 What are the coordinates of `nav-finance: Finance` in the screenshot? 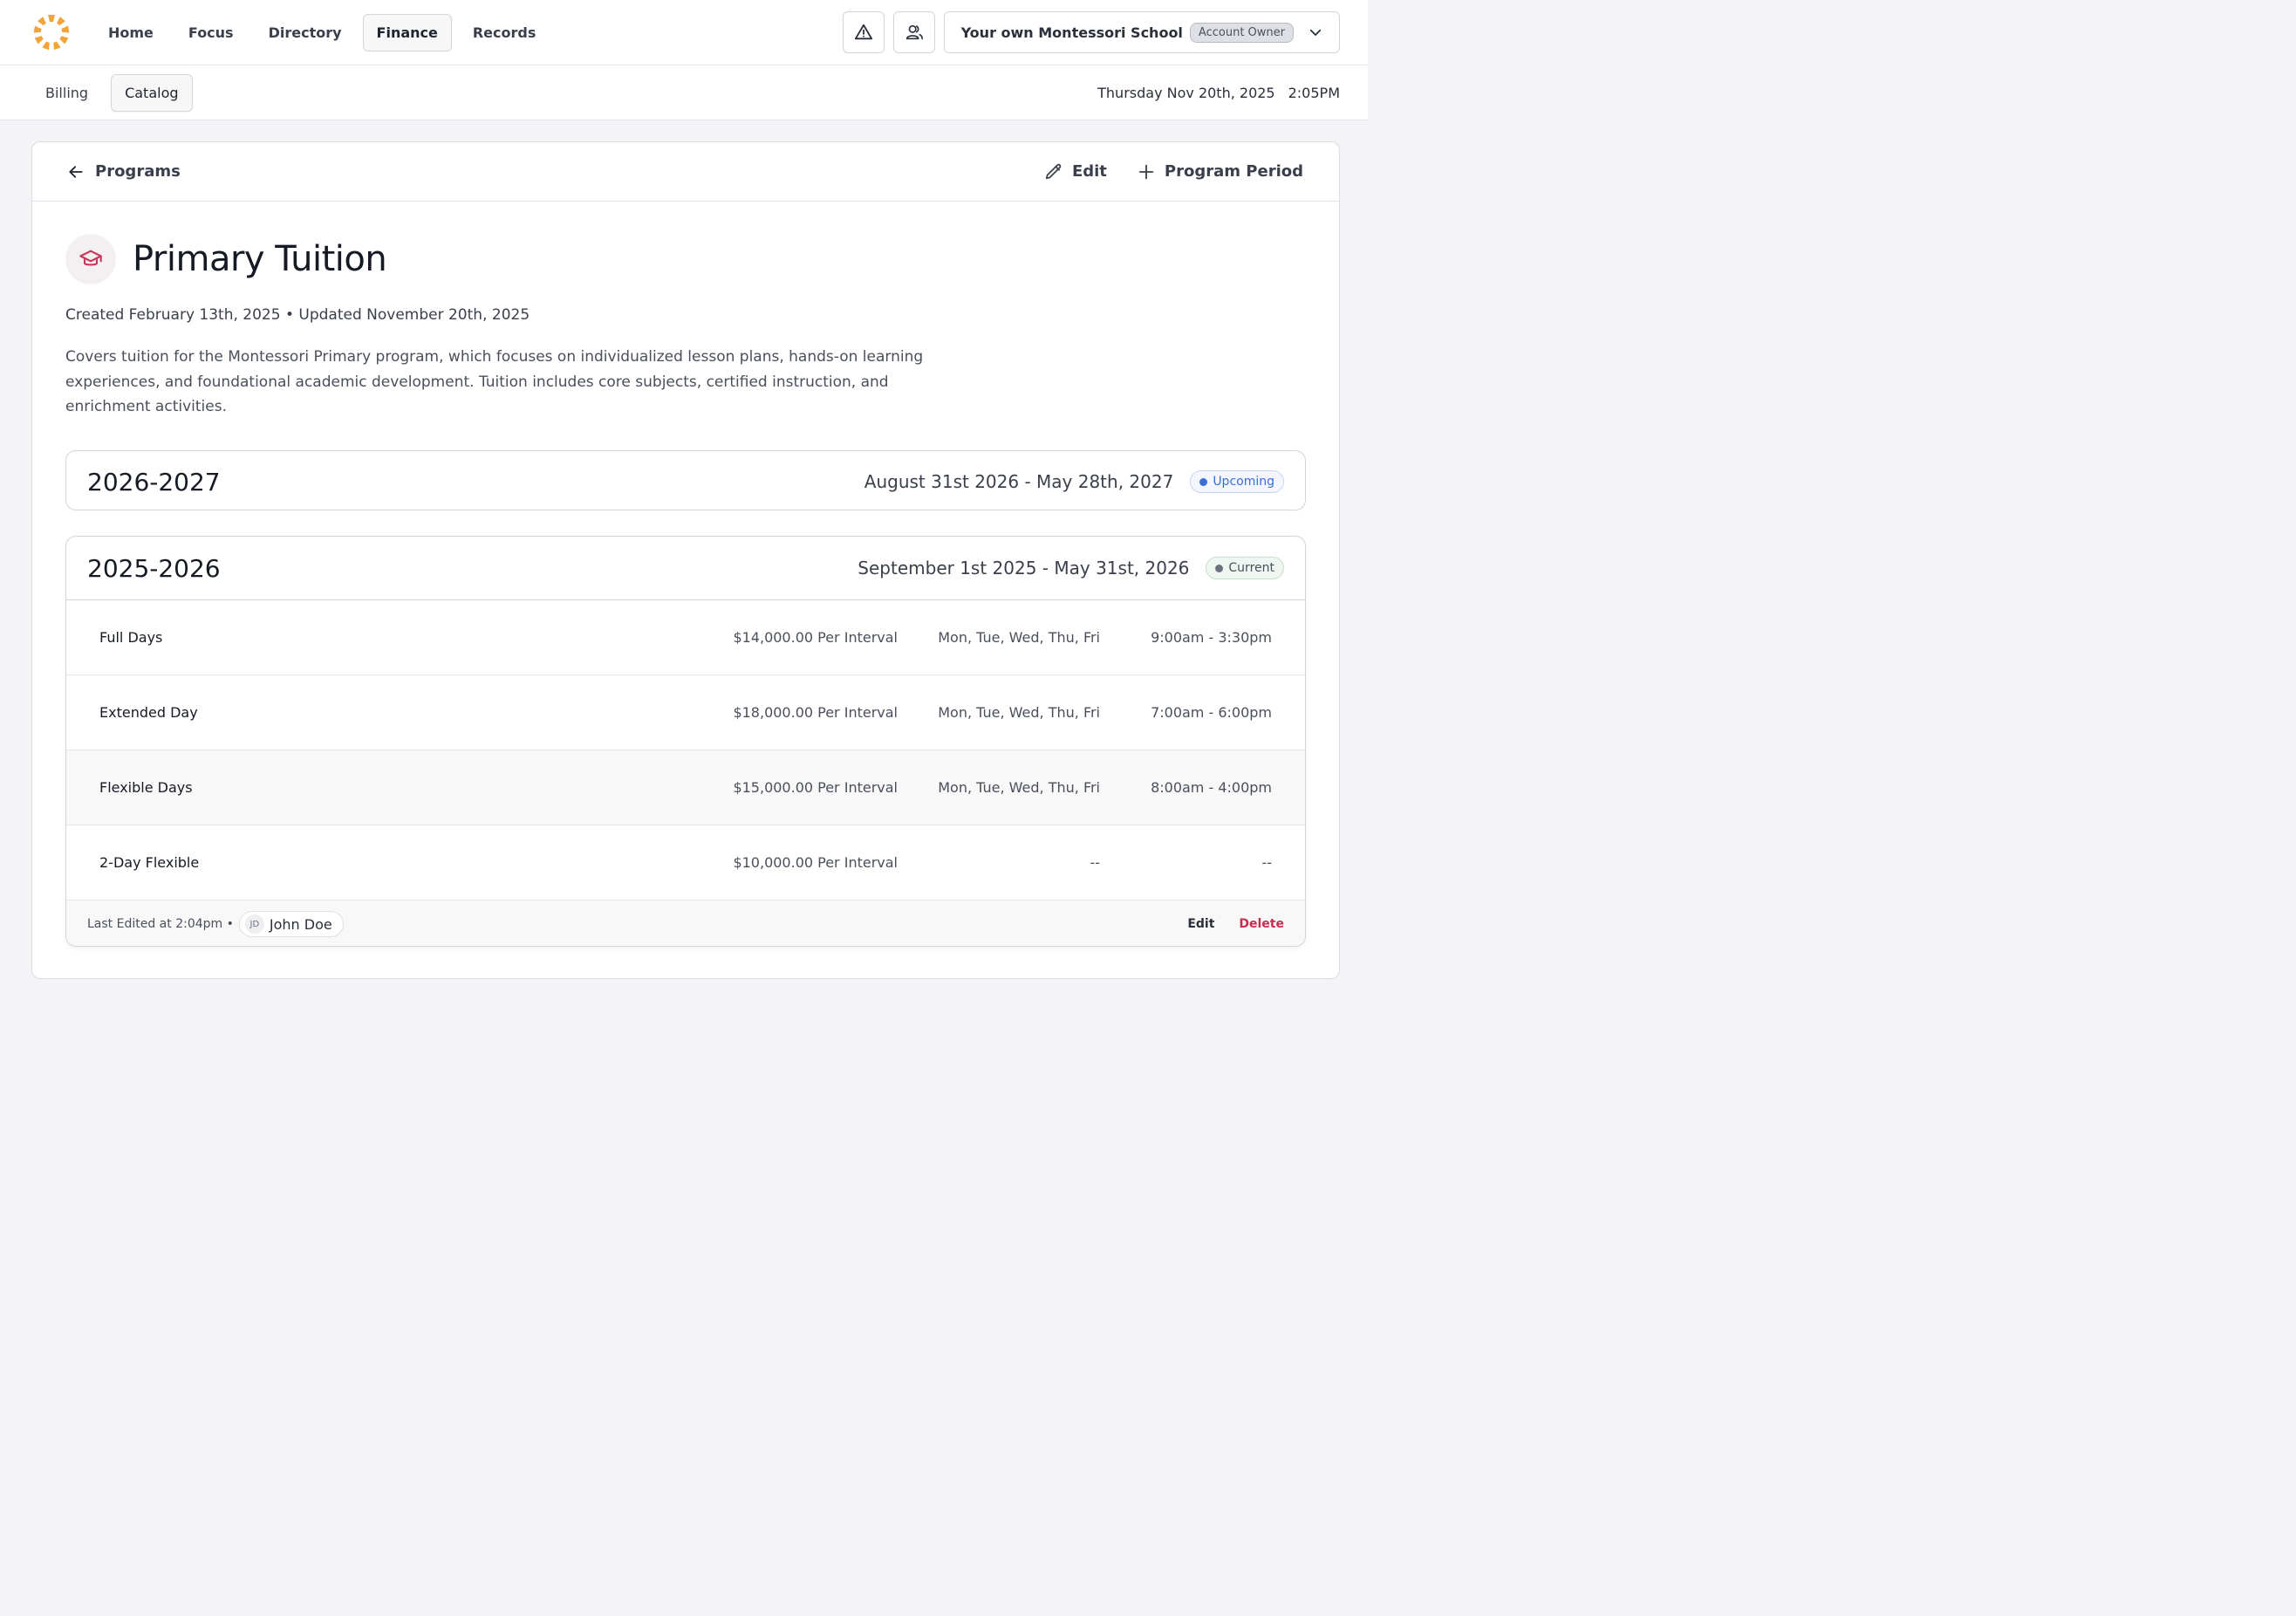 It's located at (407, 32).